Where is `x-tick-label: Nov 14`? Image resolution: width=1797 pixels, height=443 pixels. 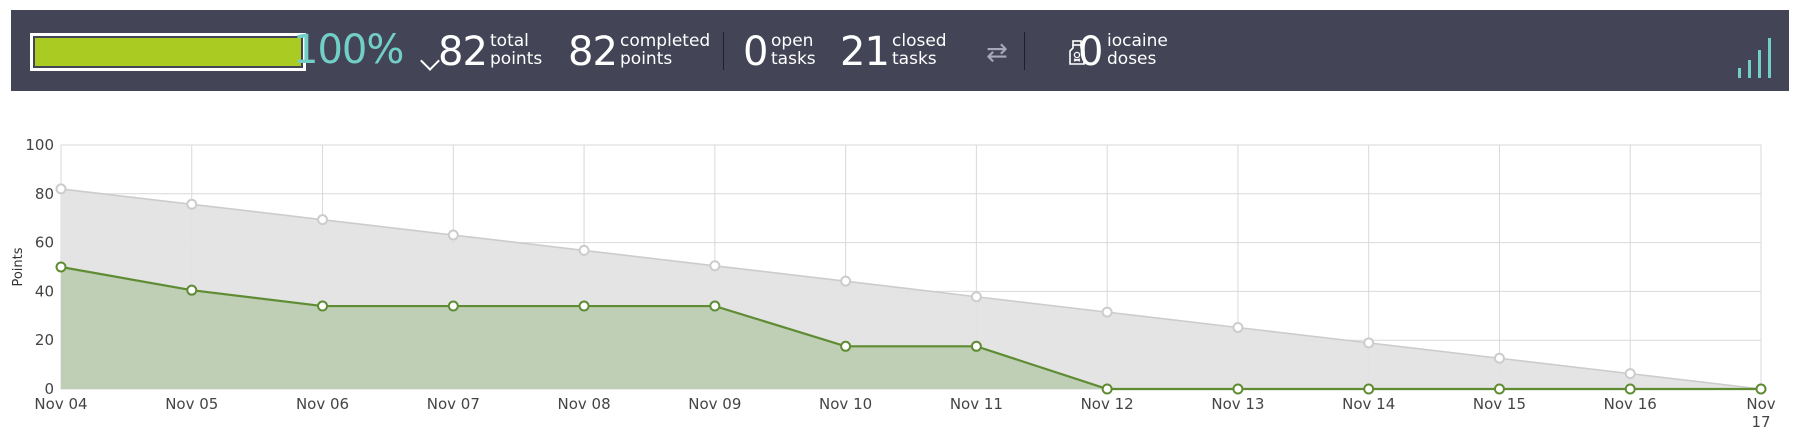
x-tick-label: Nov 14 is located at coordinates (1368, 404).